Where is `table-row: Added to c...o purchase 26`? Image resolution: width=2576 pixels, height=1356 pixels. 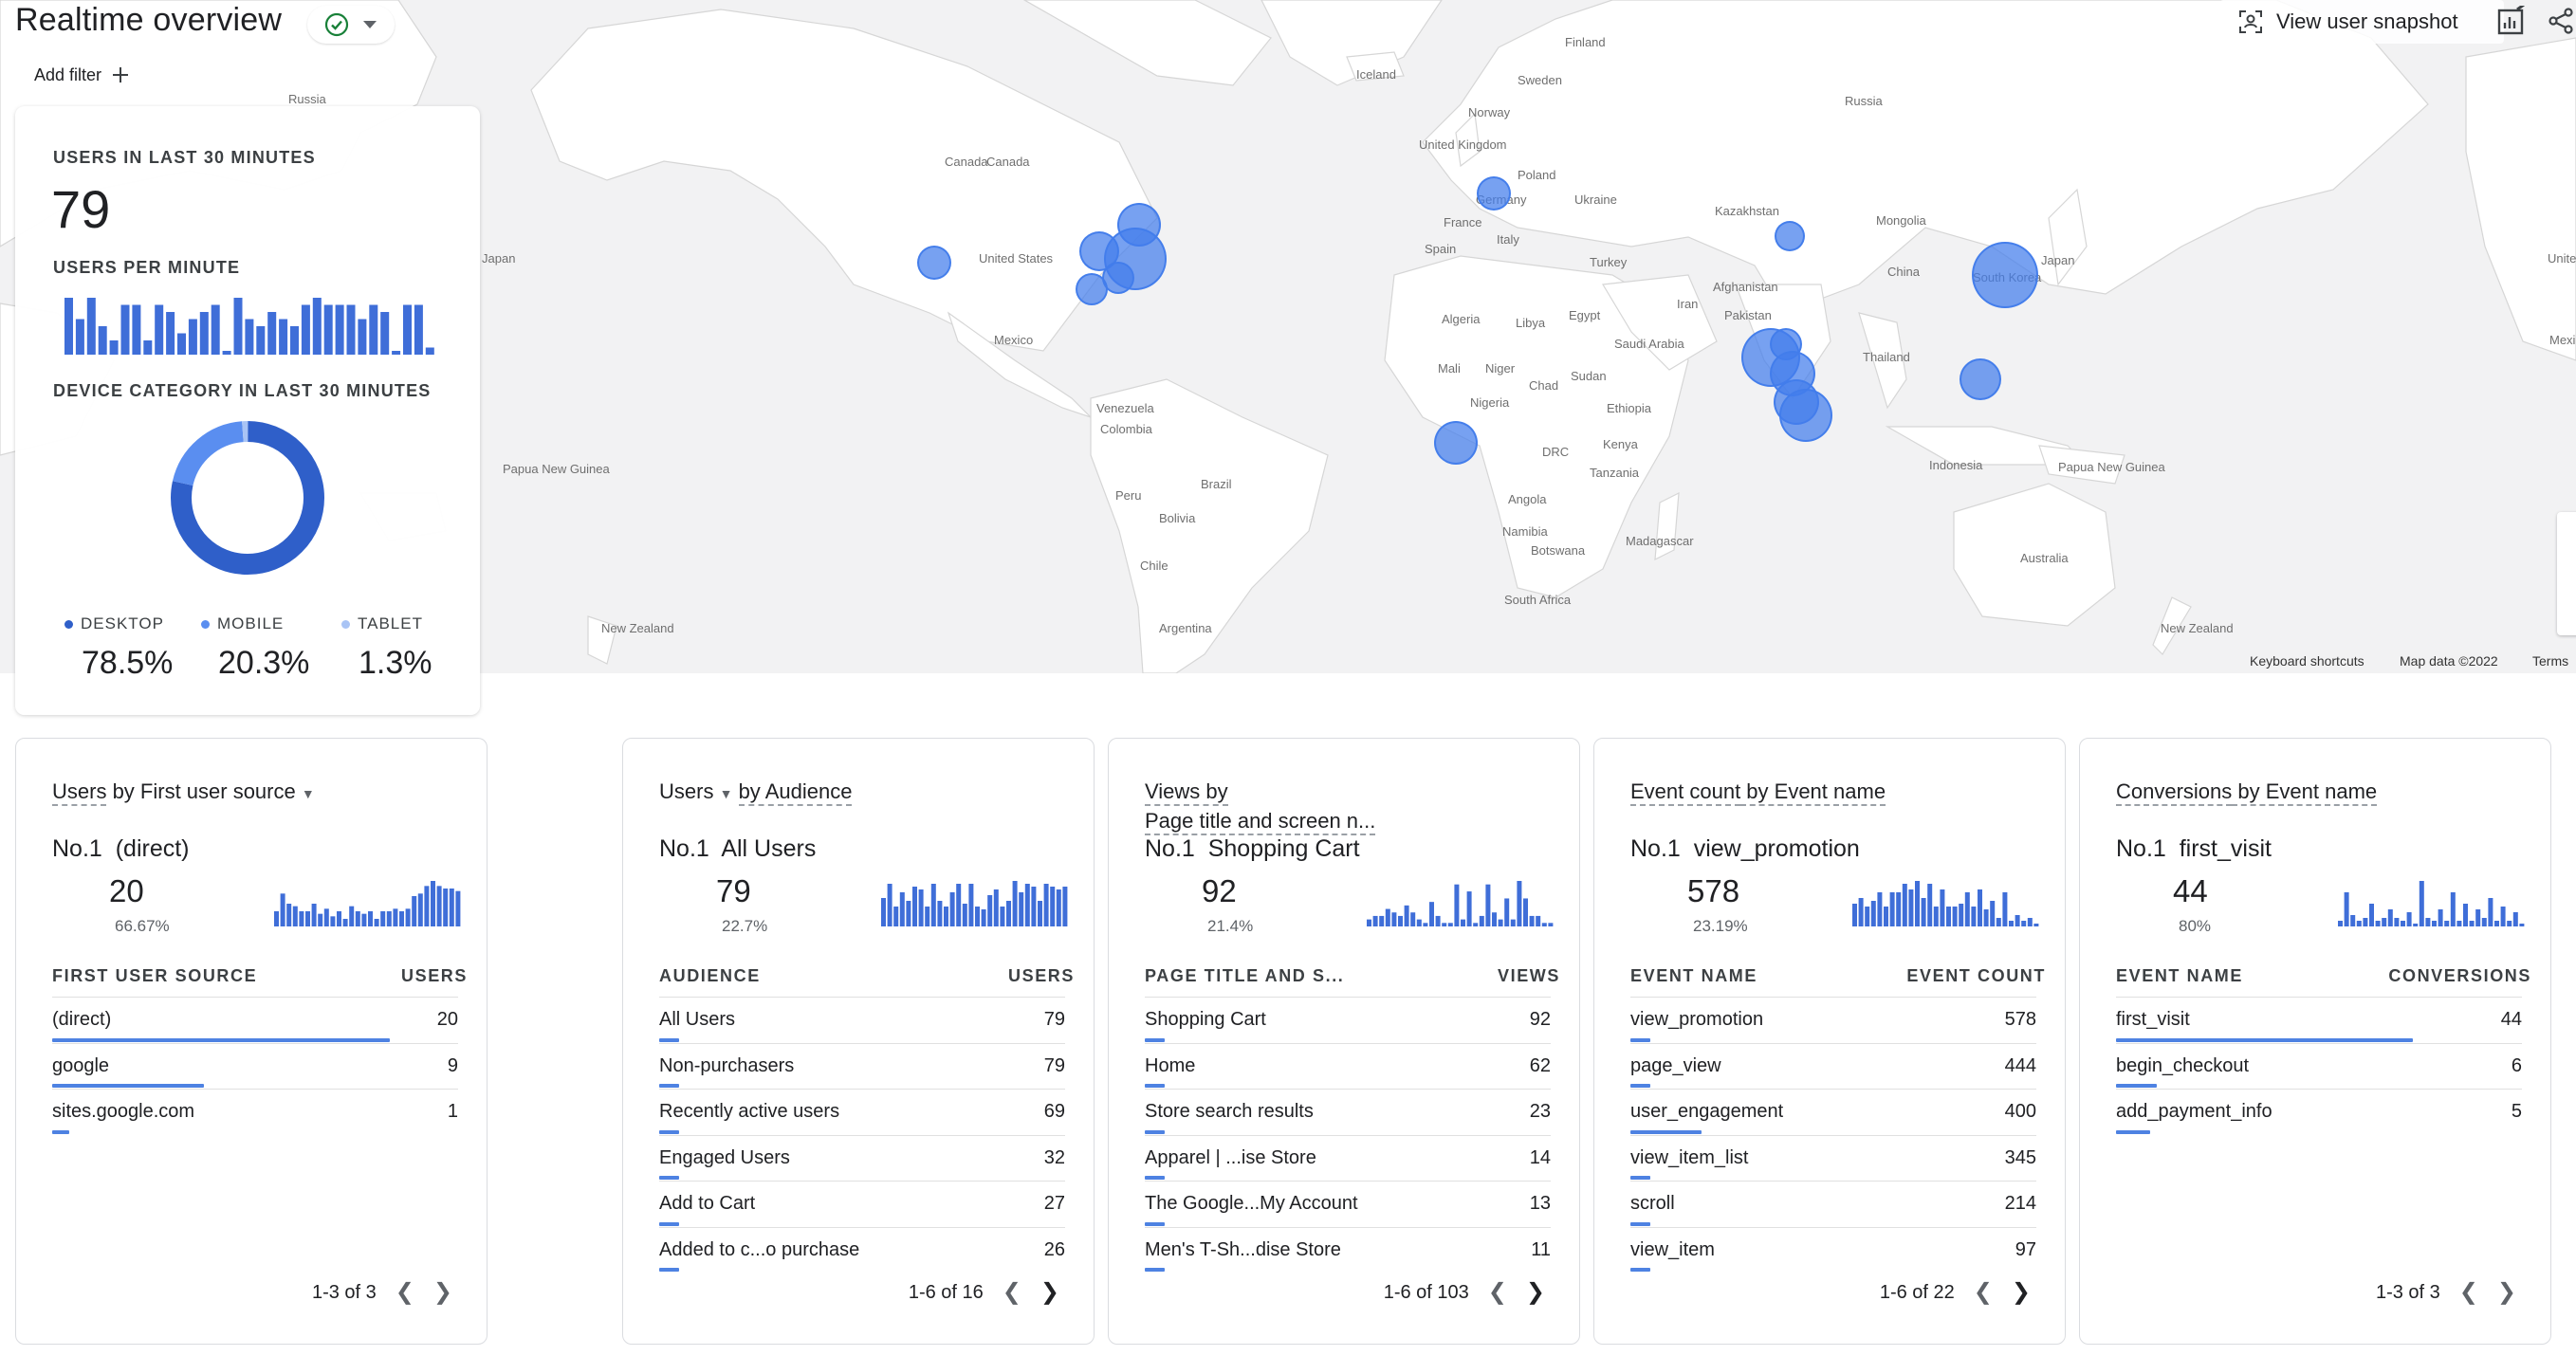
table-row: Added to c...o purchase 26 is located at coordinates (862, 1250).